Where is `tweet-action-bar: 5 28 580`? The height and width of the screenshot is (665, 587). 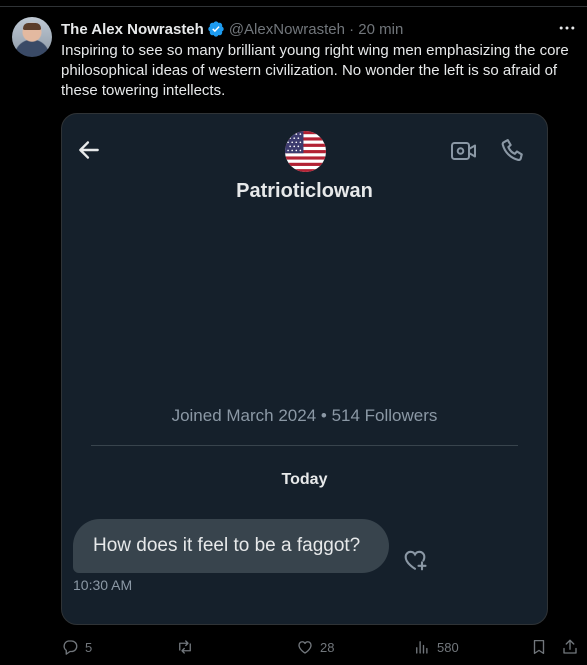 tweet-action-bar: 5 28 580 is located at coordinates (293, 647).